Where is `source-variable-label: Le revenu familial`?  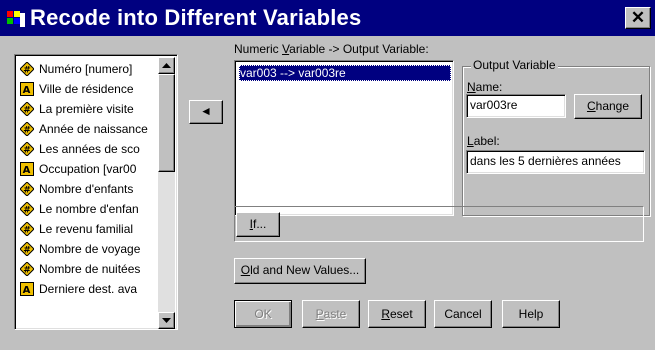 source-variable-label: Le revenu familial is located at coordinates (86, 229).